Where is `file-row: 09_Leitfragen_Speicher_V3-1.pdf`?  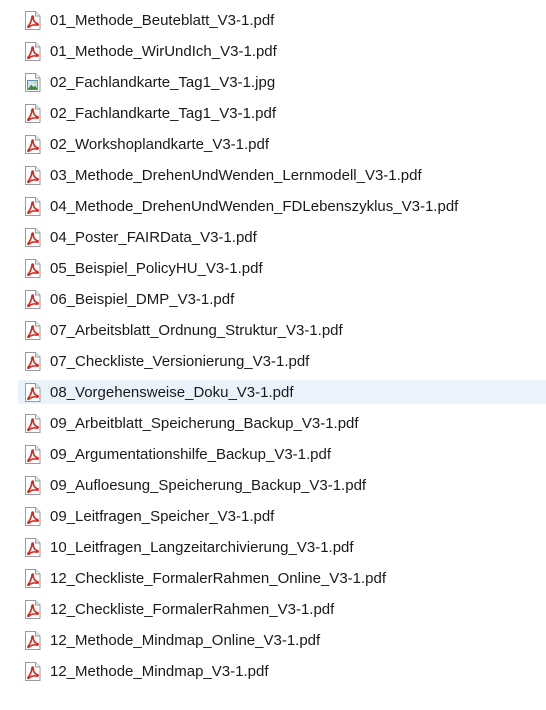
file-row: 09_Leitfragen_Speicher_V3-1.pdf is located at coordinates (282, 516).